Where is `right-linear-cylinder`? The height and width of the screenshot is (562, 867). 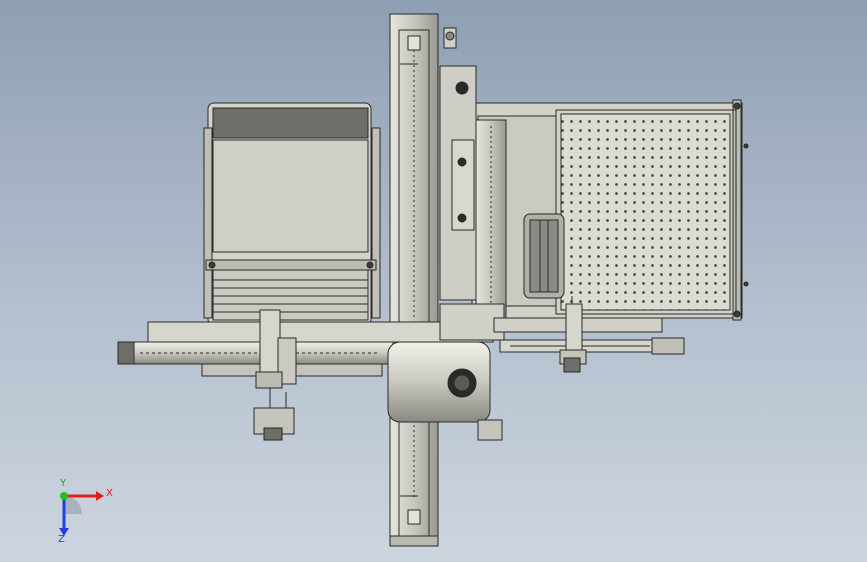
right-linear-cylinder is located at coordinates (589, 336).